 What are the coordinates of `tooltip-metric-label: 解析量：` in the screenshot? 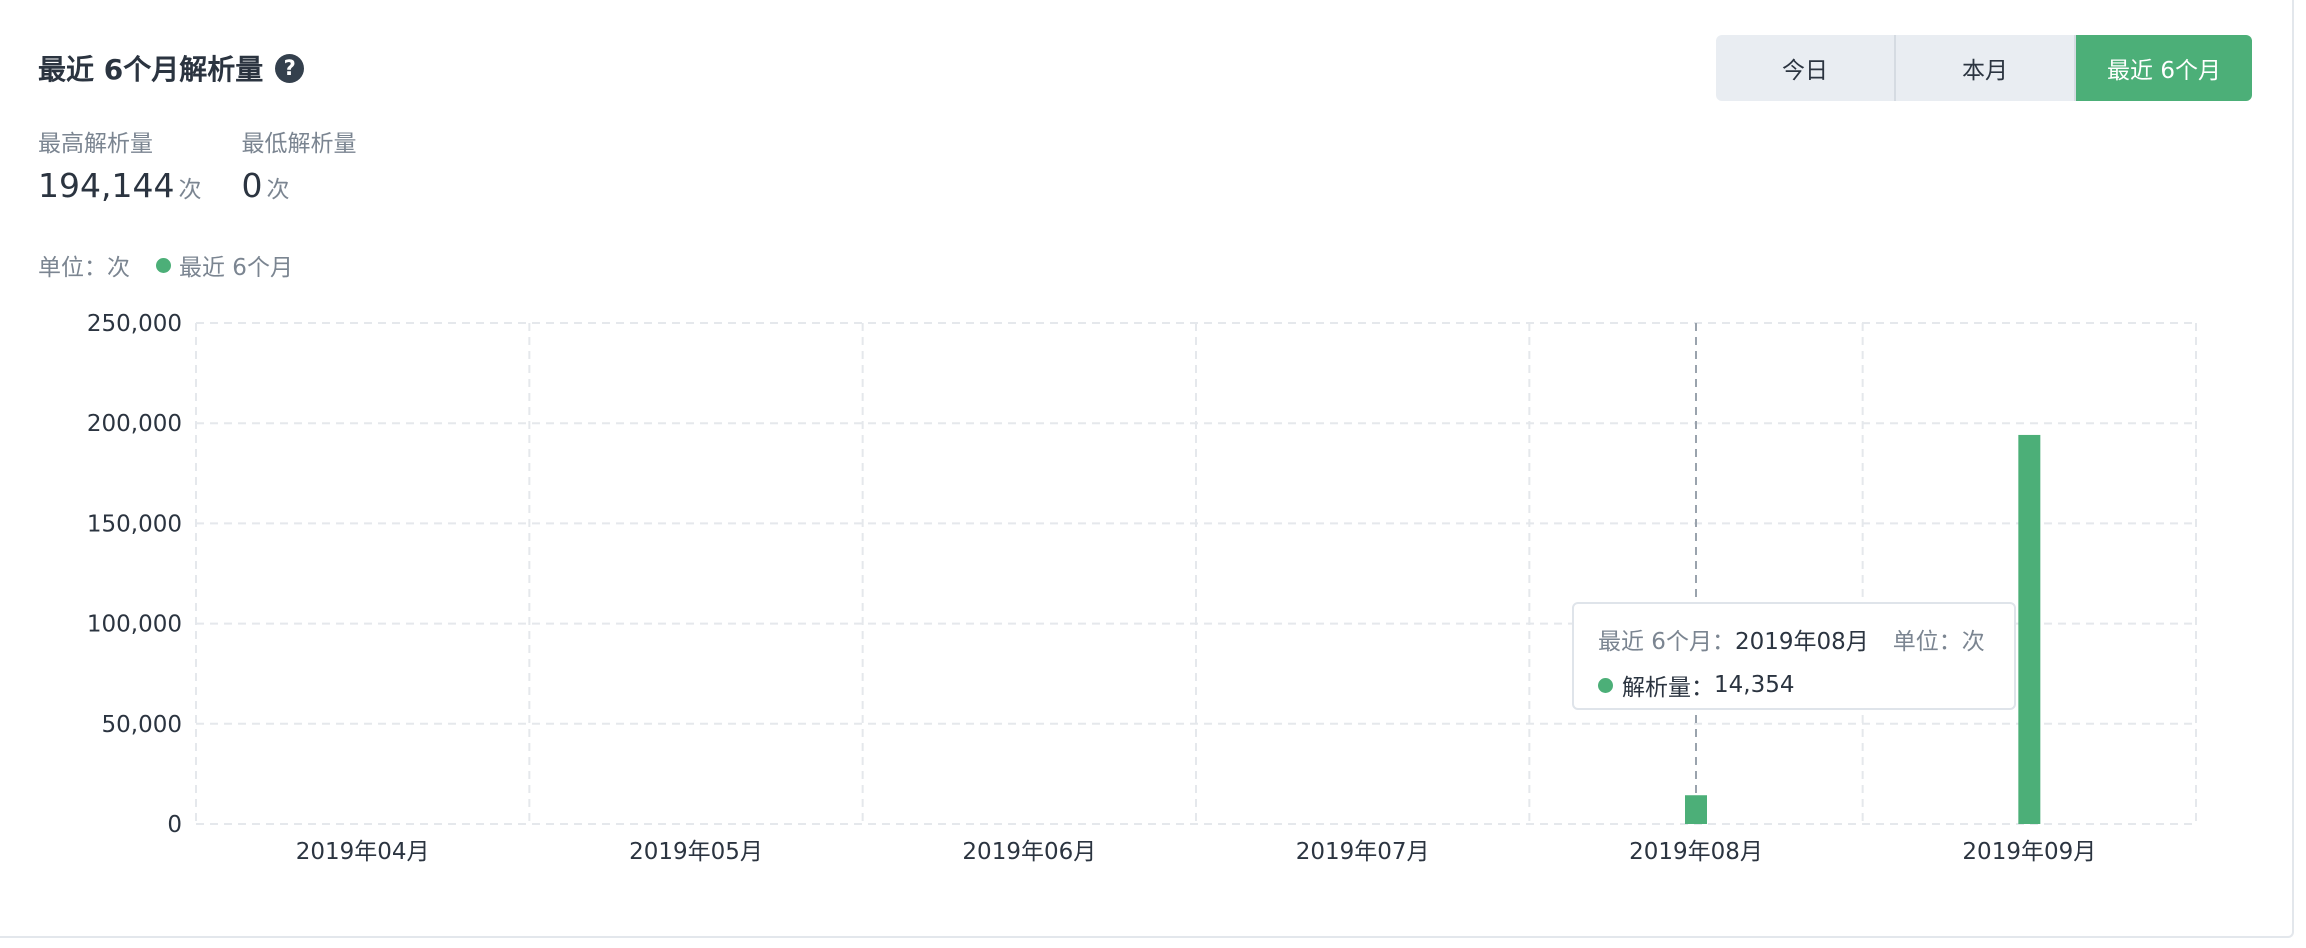 It's located at (1668, 688).